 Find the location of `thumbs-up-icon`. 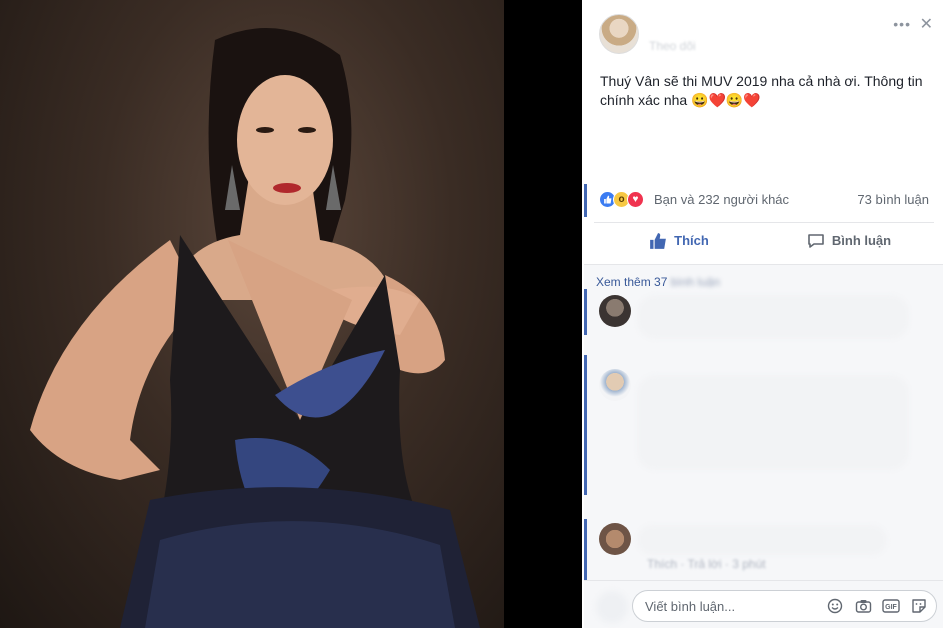

thumbs-up-icon is located at coordinates (658, 241).